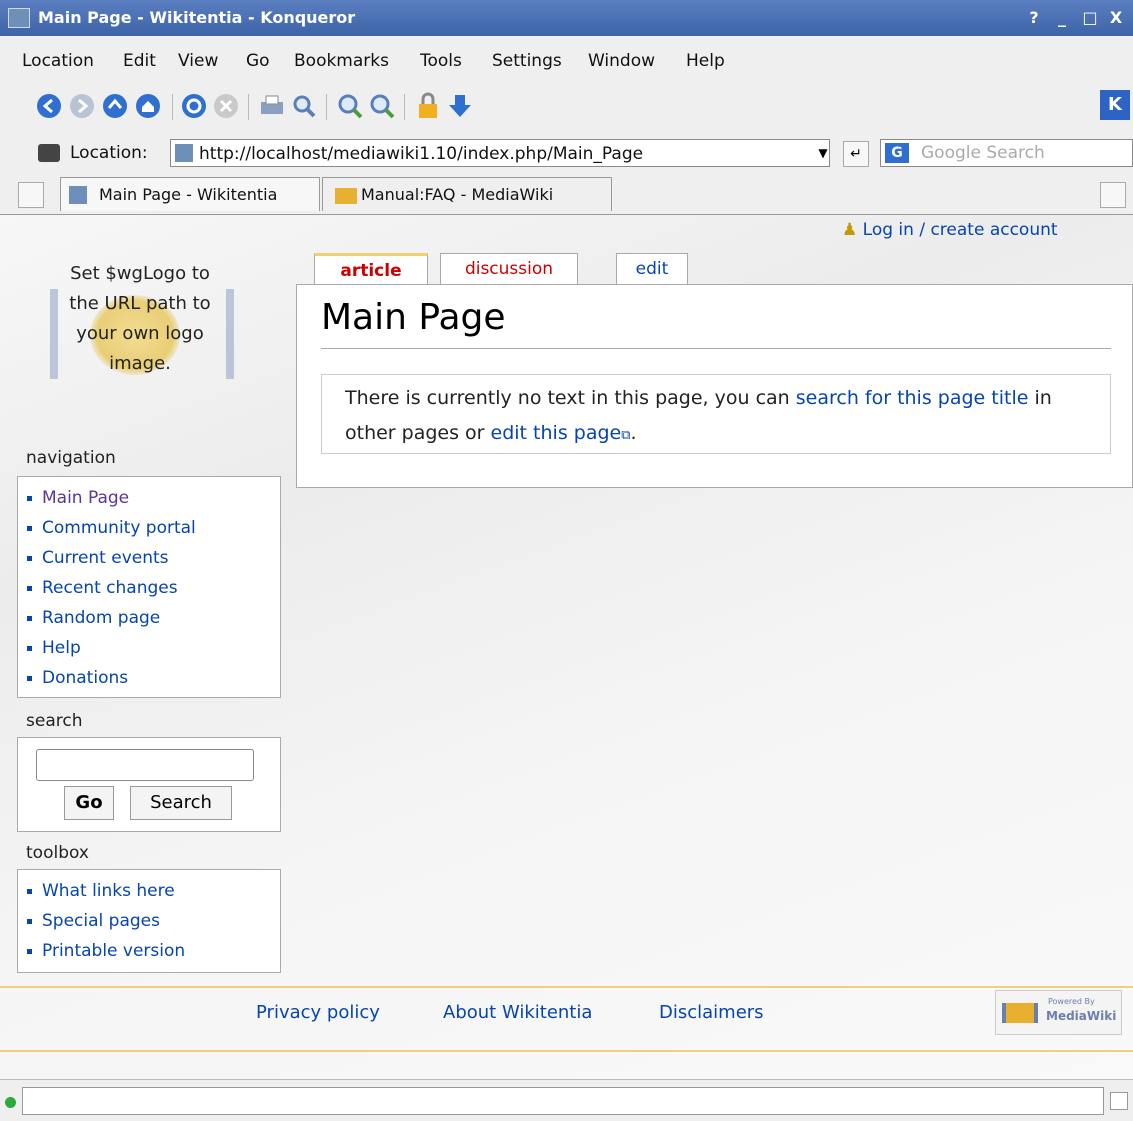 Image resolution: width=1133 pixels, height=1121 pixels. Describe the element at coordinates (1113, 195) in the screenshot. I see `close-tab-icon` at that location.